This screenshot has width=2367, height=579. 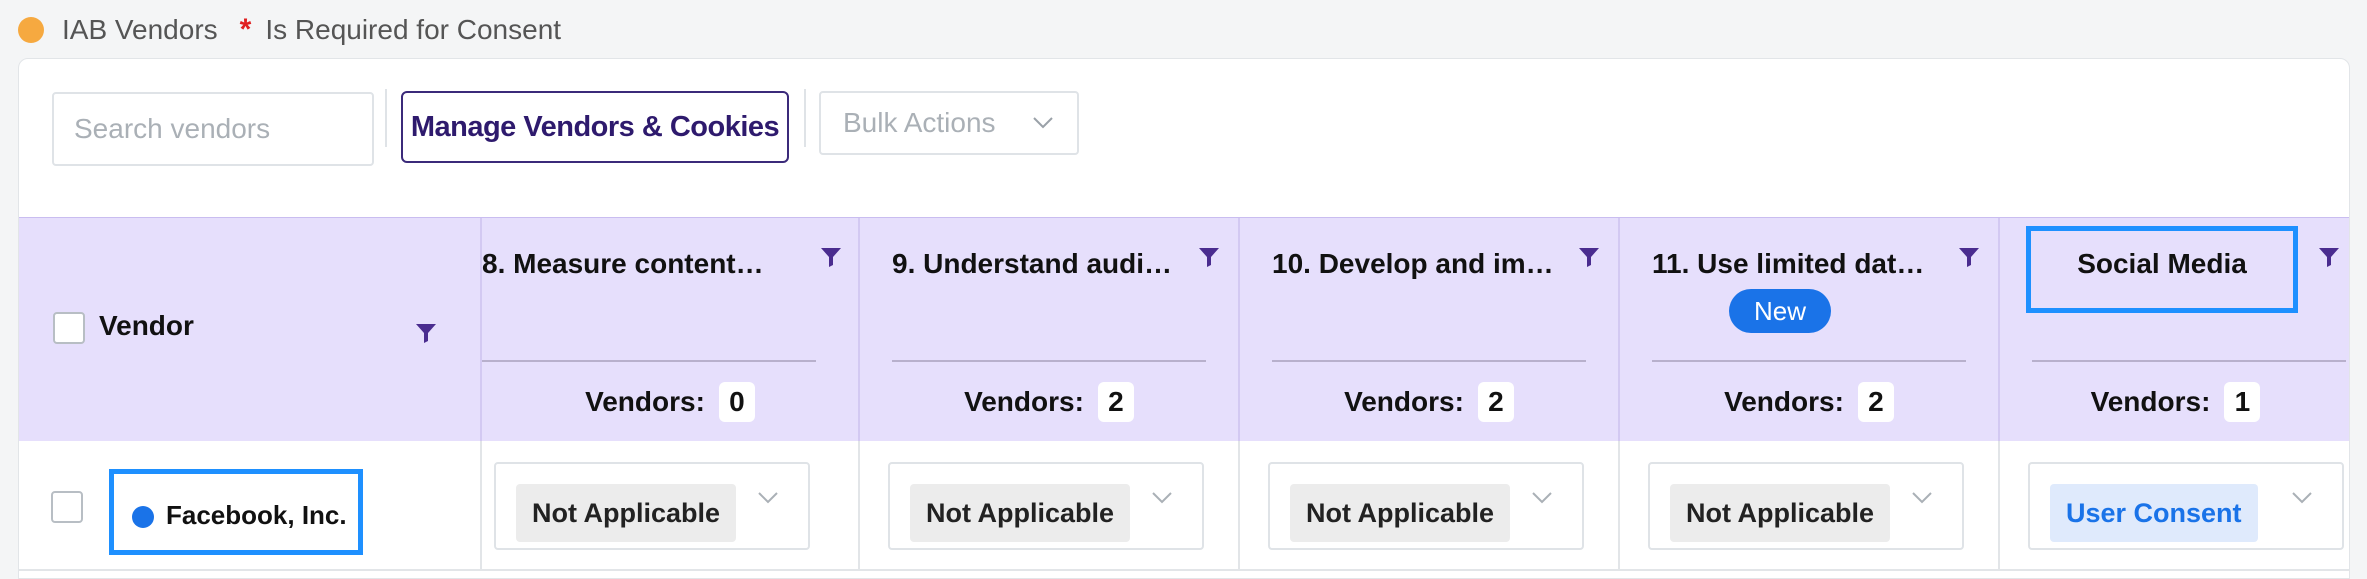 I want to click on search-box, so click(x=243, y=129).